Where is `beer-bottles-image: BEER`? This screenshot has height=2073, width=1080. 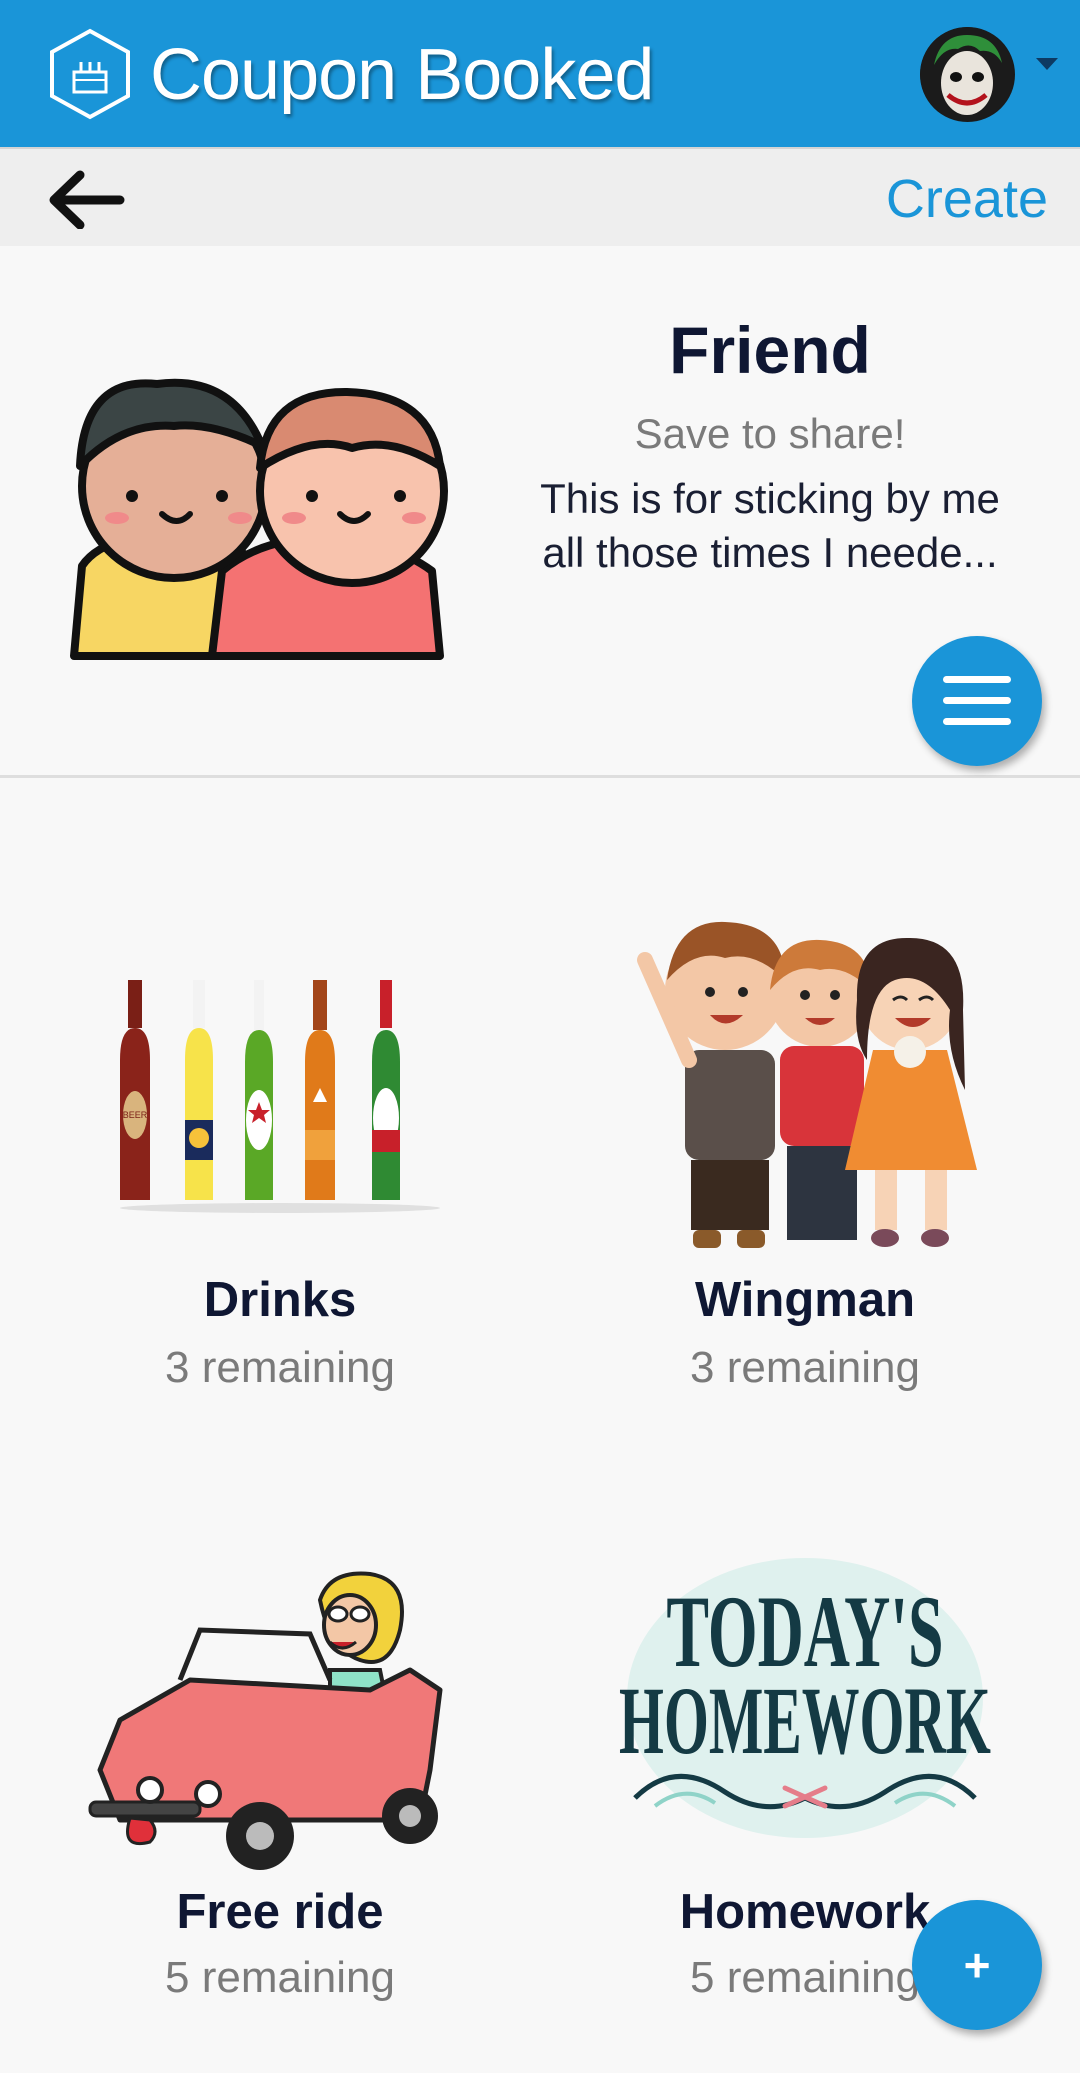
beer-bottles-image: BEER is located at coordinates (280, 1096).